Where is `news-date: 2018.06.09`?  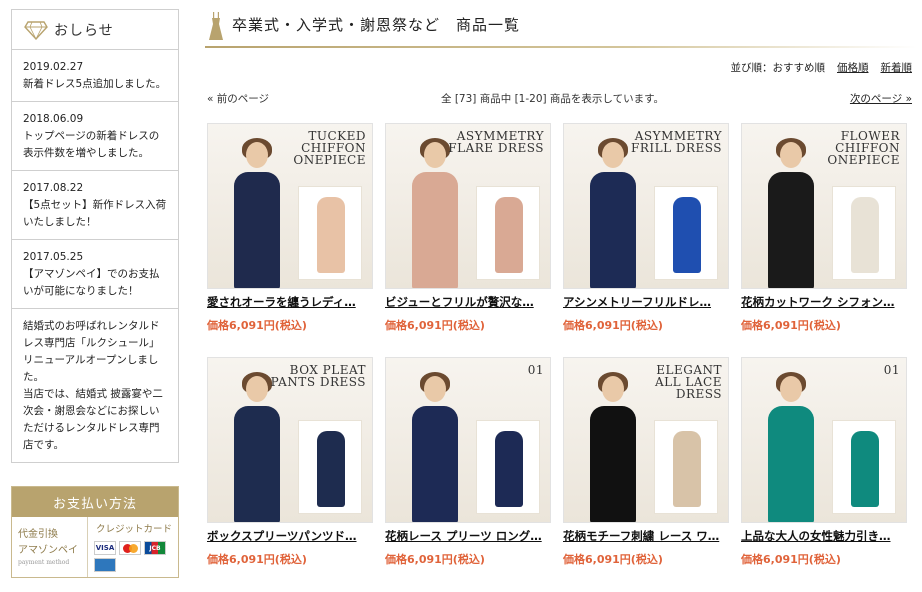 news-date: 2018.06.09 is located at coordinates (53, 119).